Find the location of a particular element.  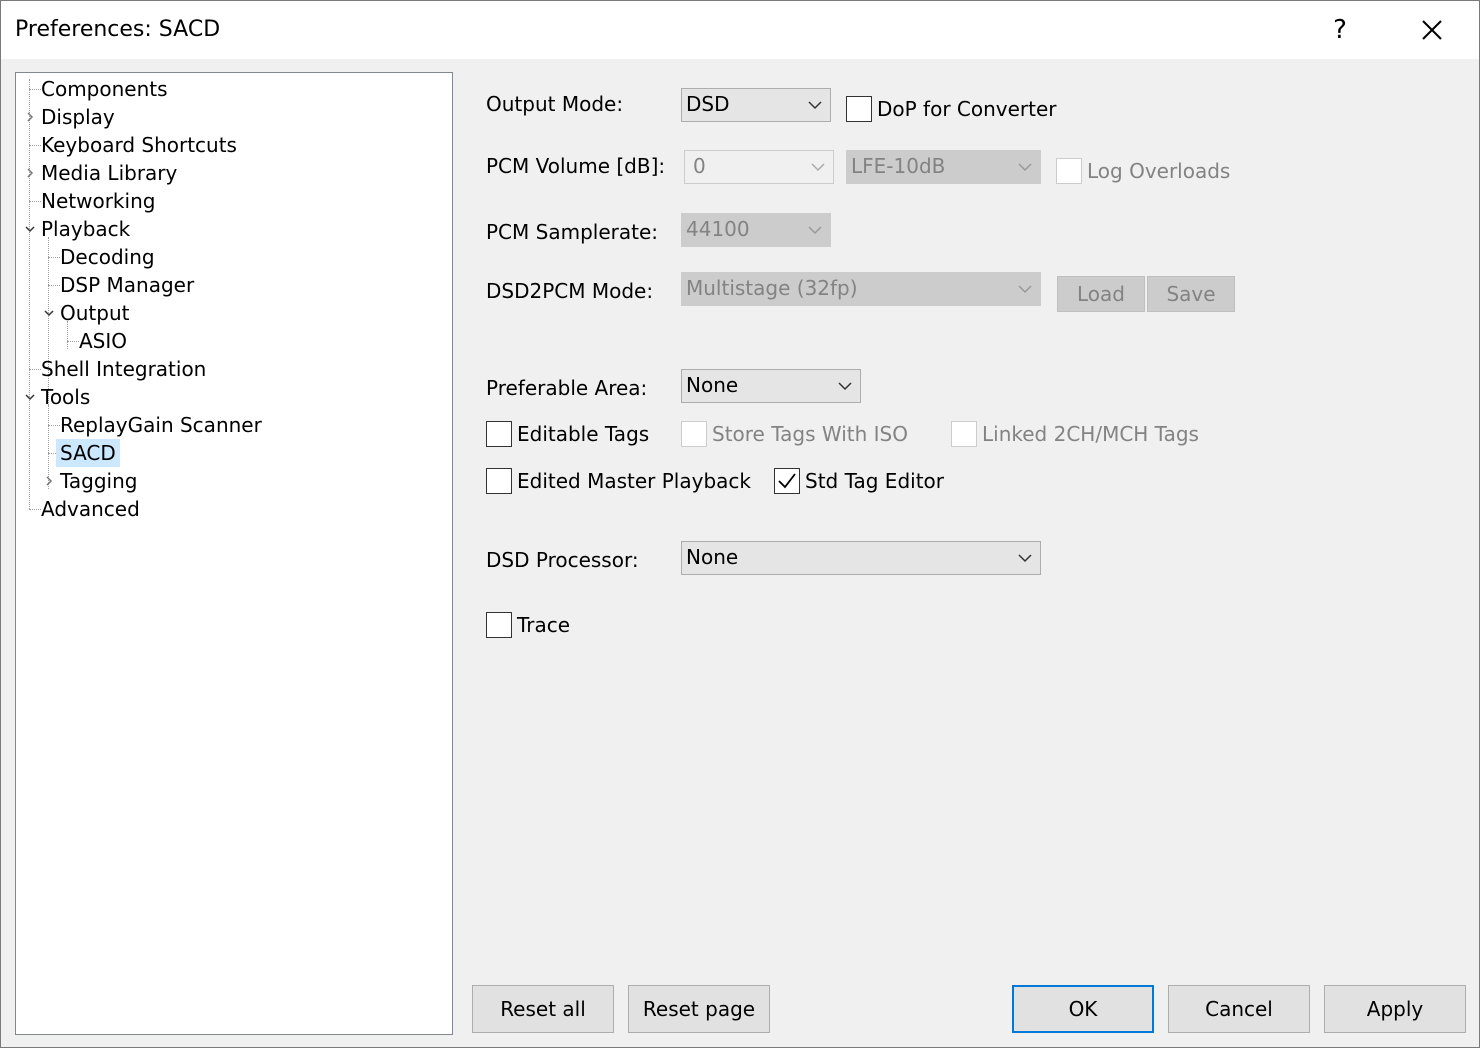

preferable-area-label: Preferable Area: is located at coordinates (567, 388).